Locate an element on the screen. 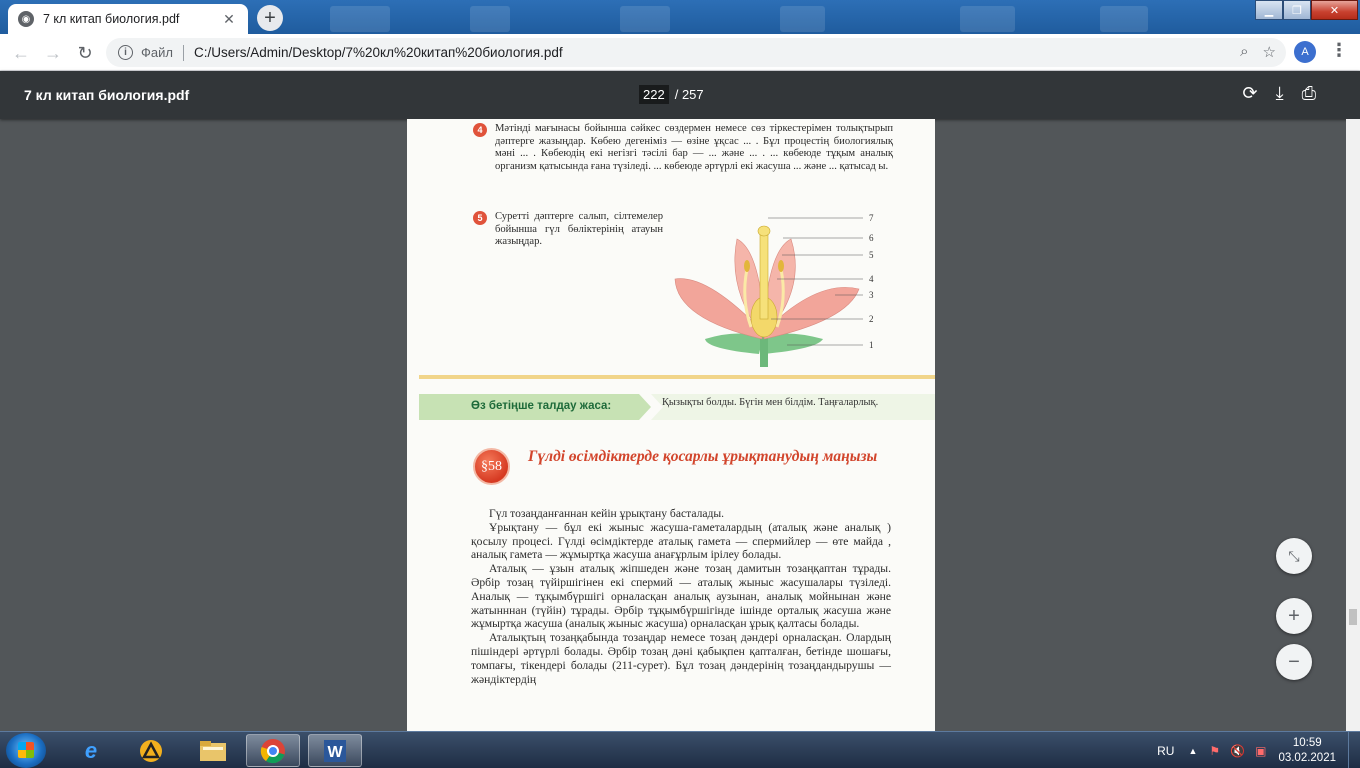  divider-line is located at coordinates (677, 377).